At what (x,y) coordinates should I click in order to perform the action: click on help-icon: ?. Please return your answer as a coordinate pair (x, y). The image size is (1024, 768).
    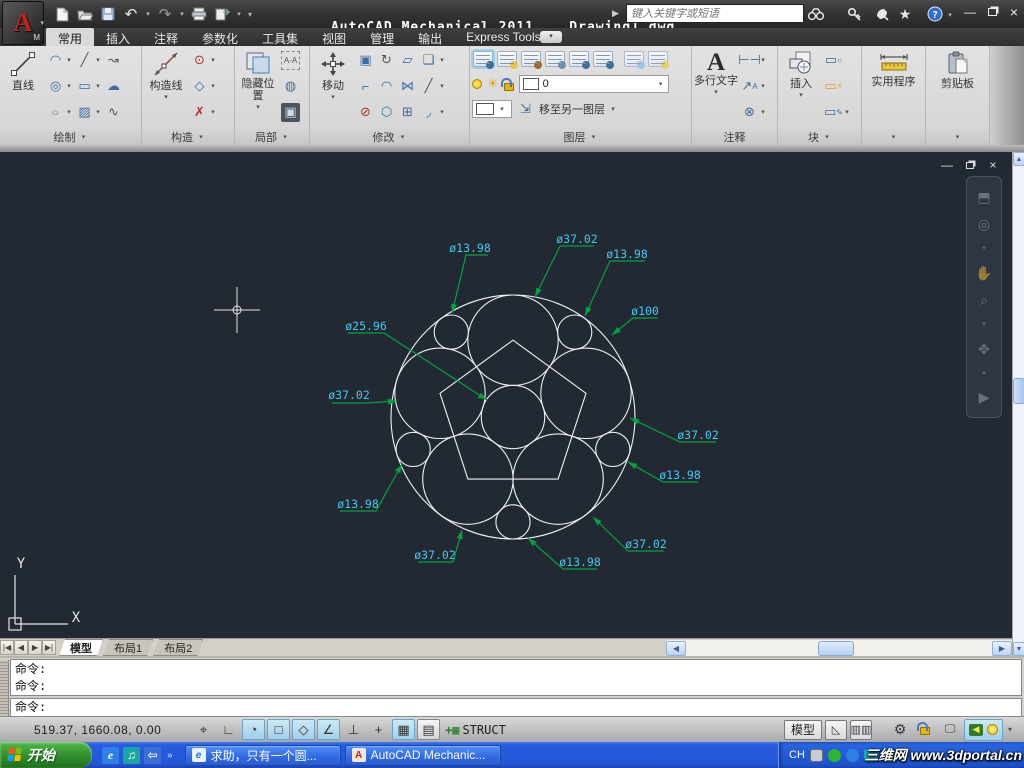
    Looking at the image, I should click on (935, 14).